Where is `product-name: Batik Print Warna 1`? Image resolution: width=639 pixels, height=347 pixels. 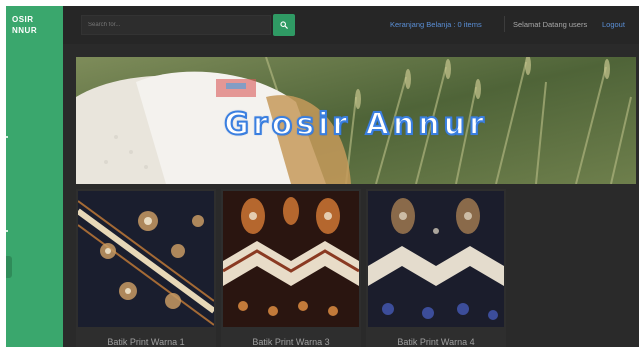 product-name: Batik Print Warna 1 is located at coordinates (146, 342).